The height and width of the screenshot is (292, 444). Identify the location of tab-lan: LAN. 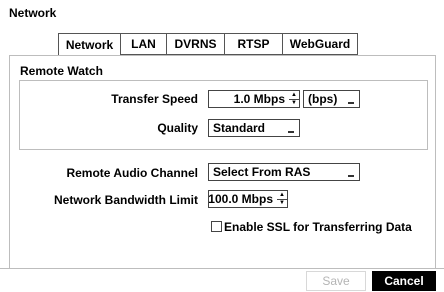
(143, 44).